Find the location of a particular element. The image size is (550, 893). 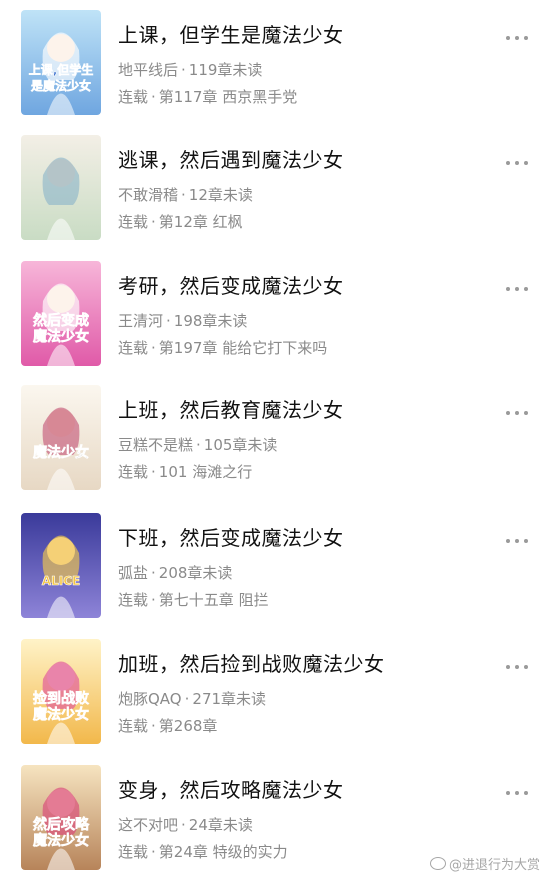

book-status-line: 连载 · 101 海滩之行 is located at coordinates (185, 472).